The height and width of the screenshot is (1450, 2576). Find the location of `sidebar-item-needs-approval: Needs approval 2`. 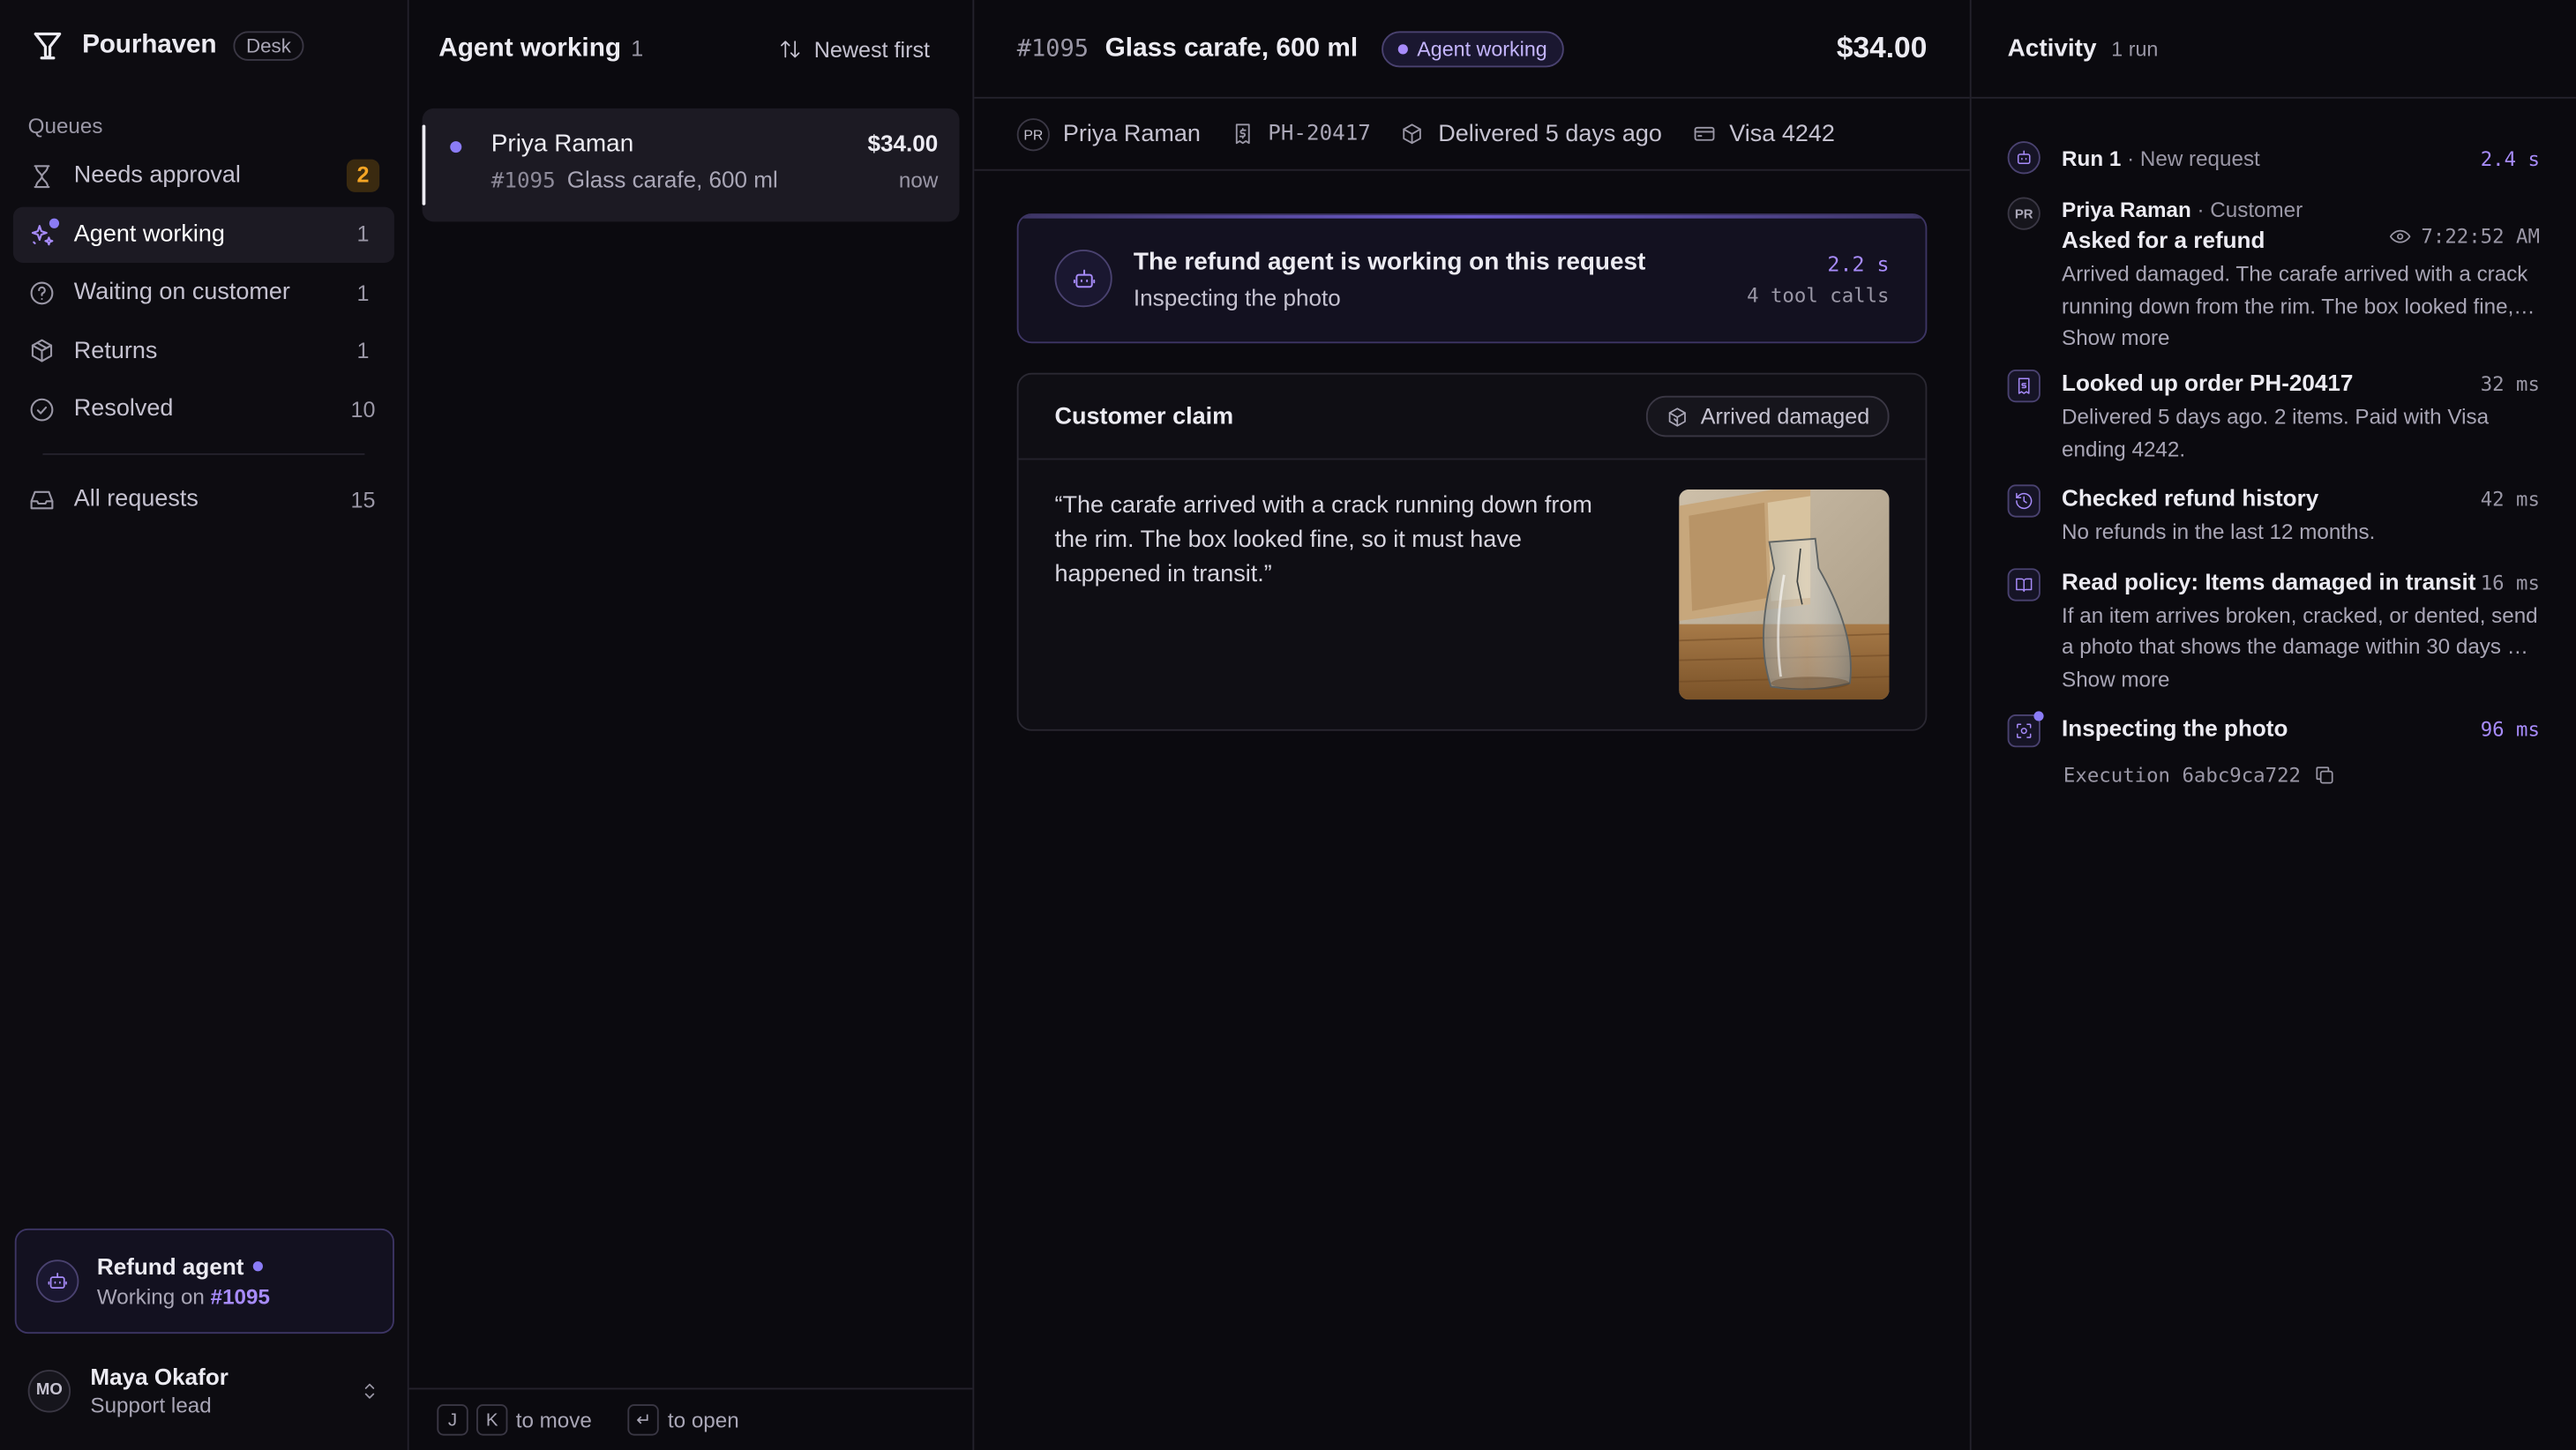

sidebar-item-needs-approval: Needs approval 2 is located at coordinates (204, 176).